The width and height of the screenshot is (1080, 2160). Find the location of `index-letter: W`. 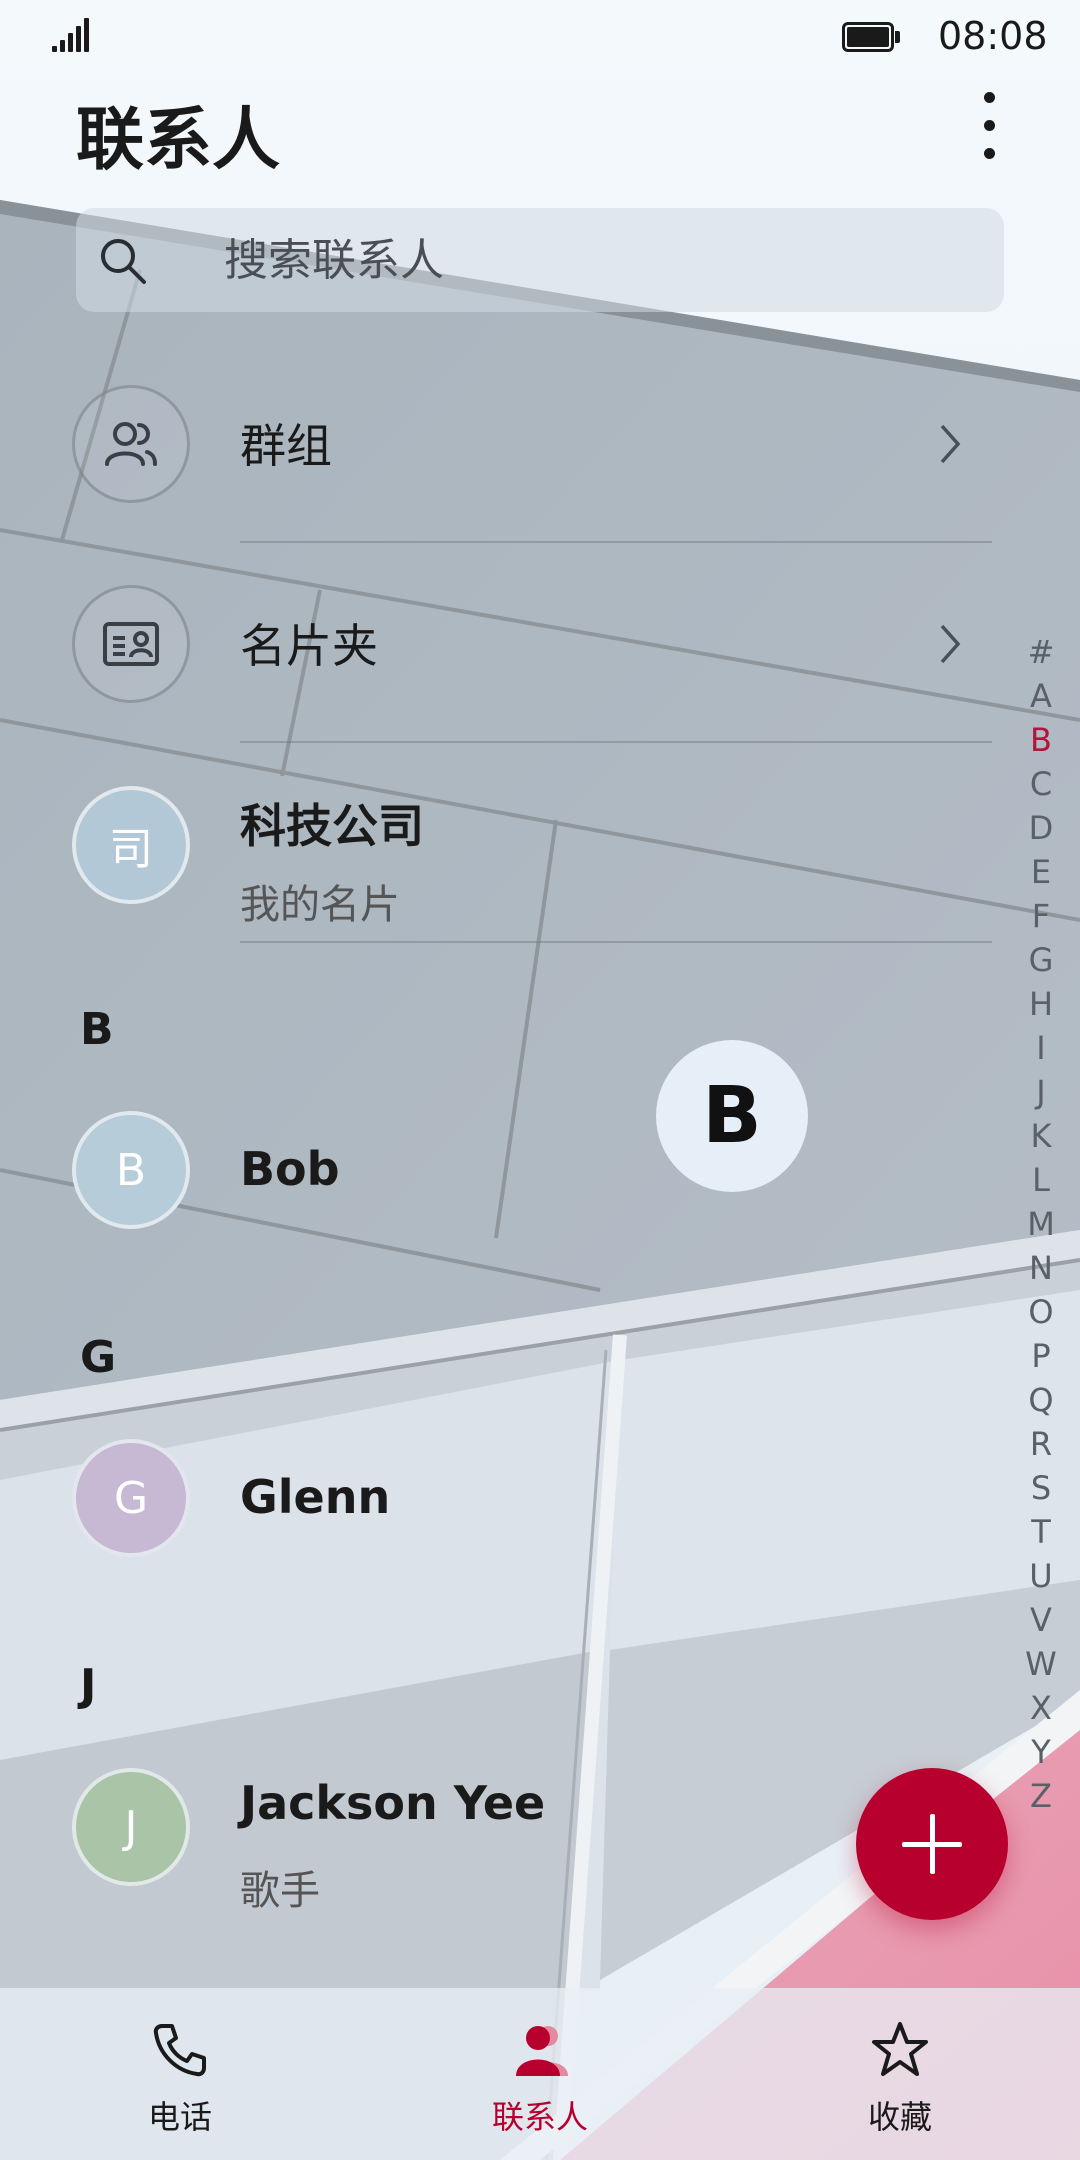

index-letter: W is located at coordinates (1041, 1664).